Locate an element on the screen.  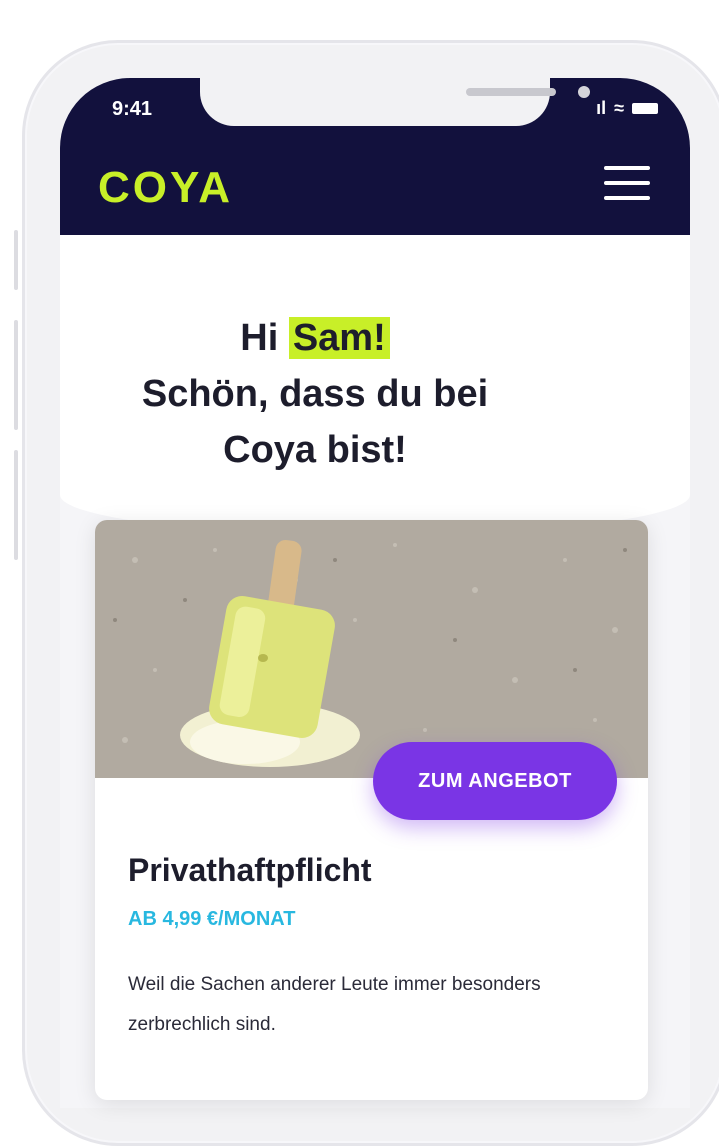
wifi-icon: ≈ is located at coordinates (619, 108).